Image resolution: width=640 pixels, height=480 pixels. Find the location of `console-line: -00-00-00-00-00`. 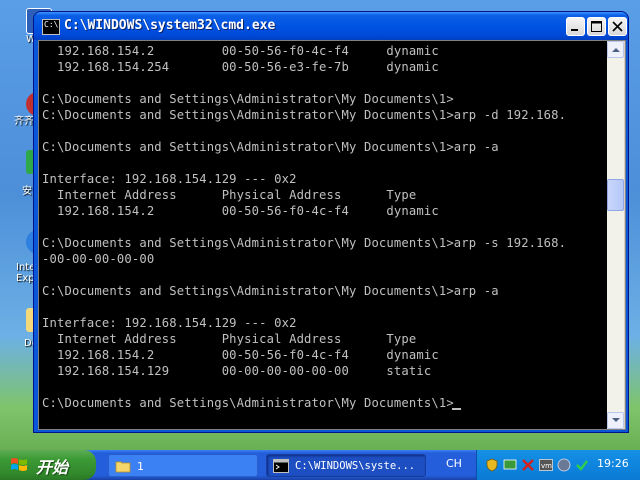

console-line: -00-00-00-00-00 is located at coordinates (98, 259).